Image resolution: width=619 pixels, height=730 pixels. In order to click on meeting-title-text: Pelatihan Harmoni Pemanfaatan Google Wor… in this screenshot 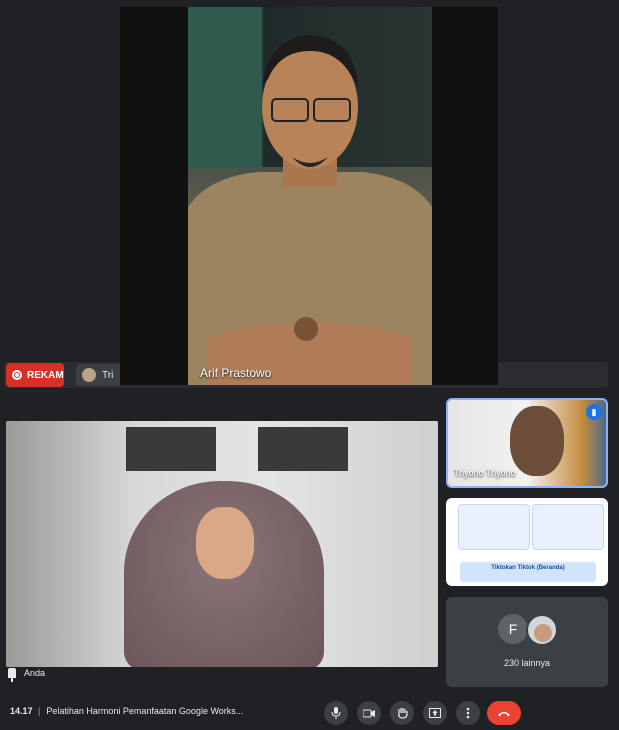, I will do `click(145, 711)`.